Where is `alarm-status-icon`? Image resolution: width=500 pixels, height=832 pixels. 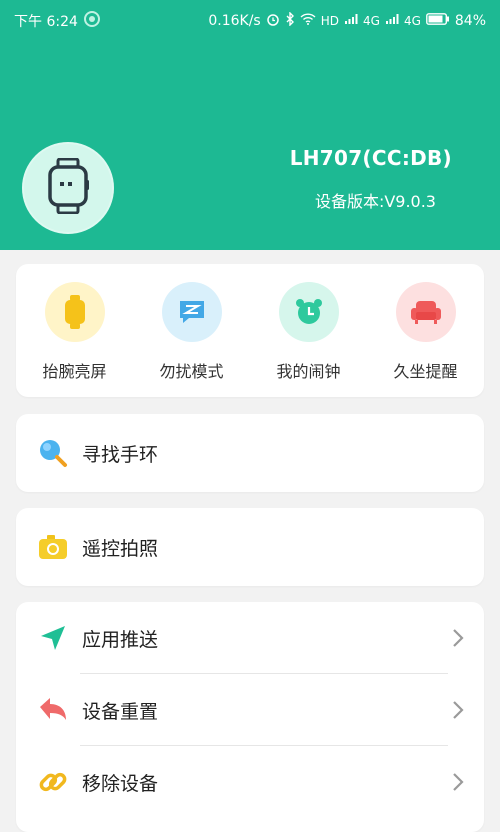 alarm-status-icon is located at coordinates (273, 21).